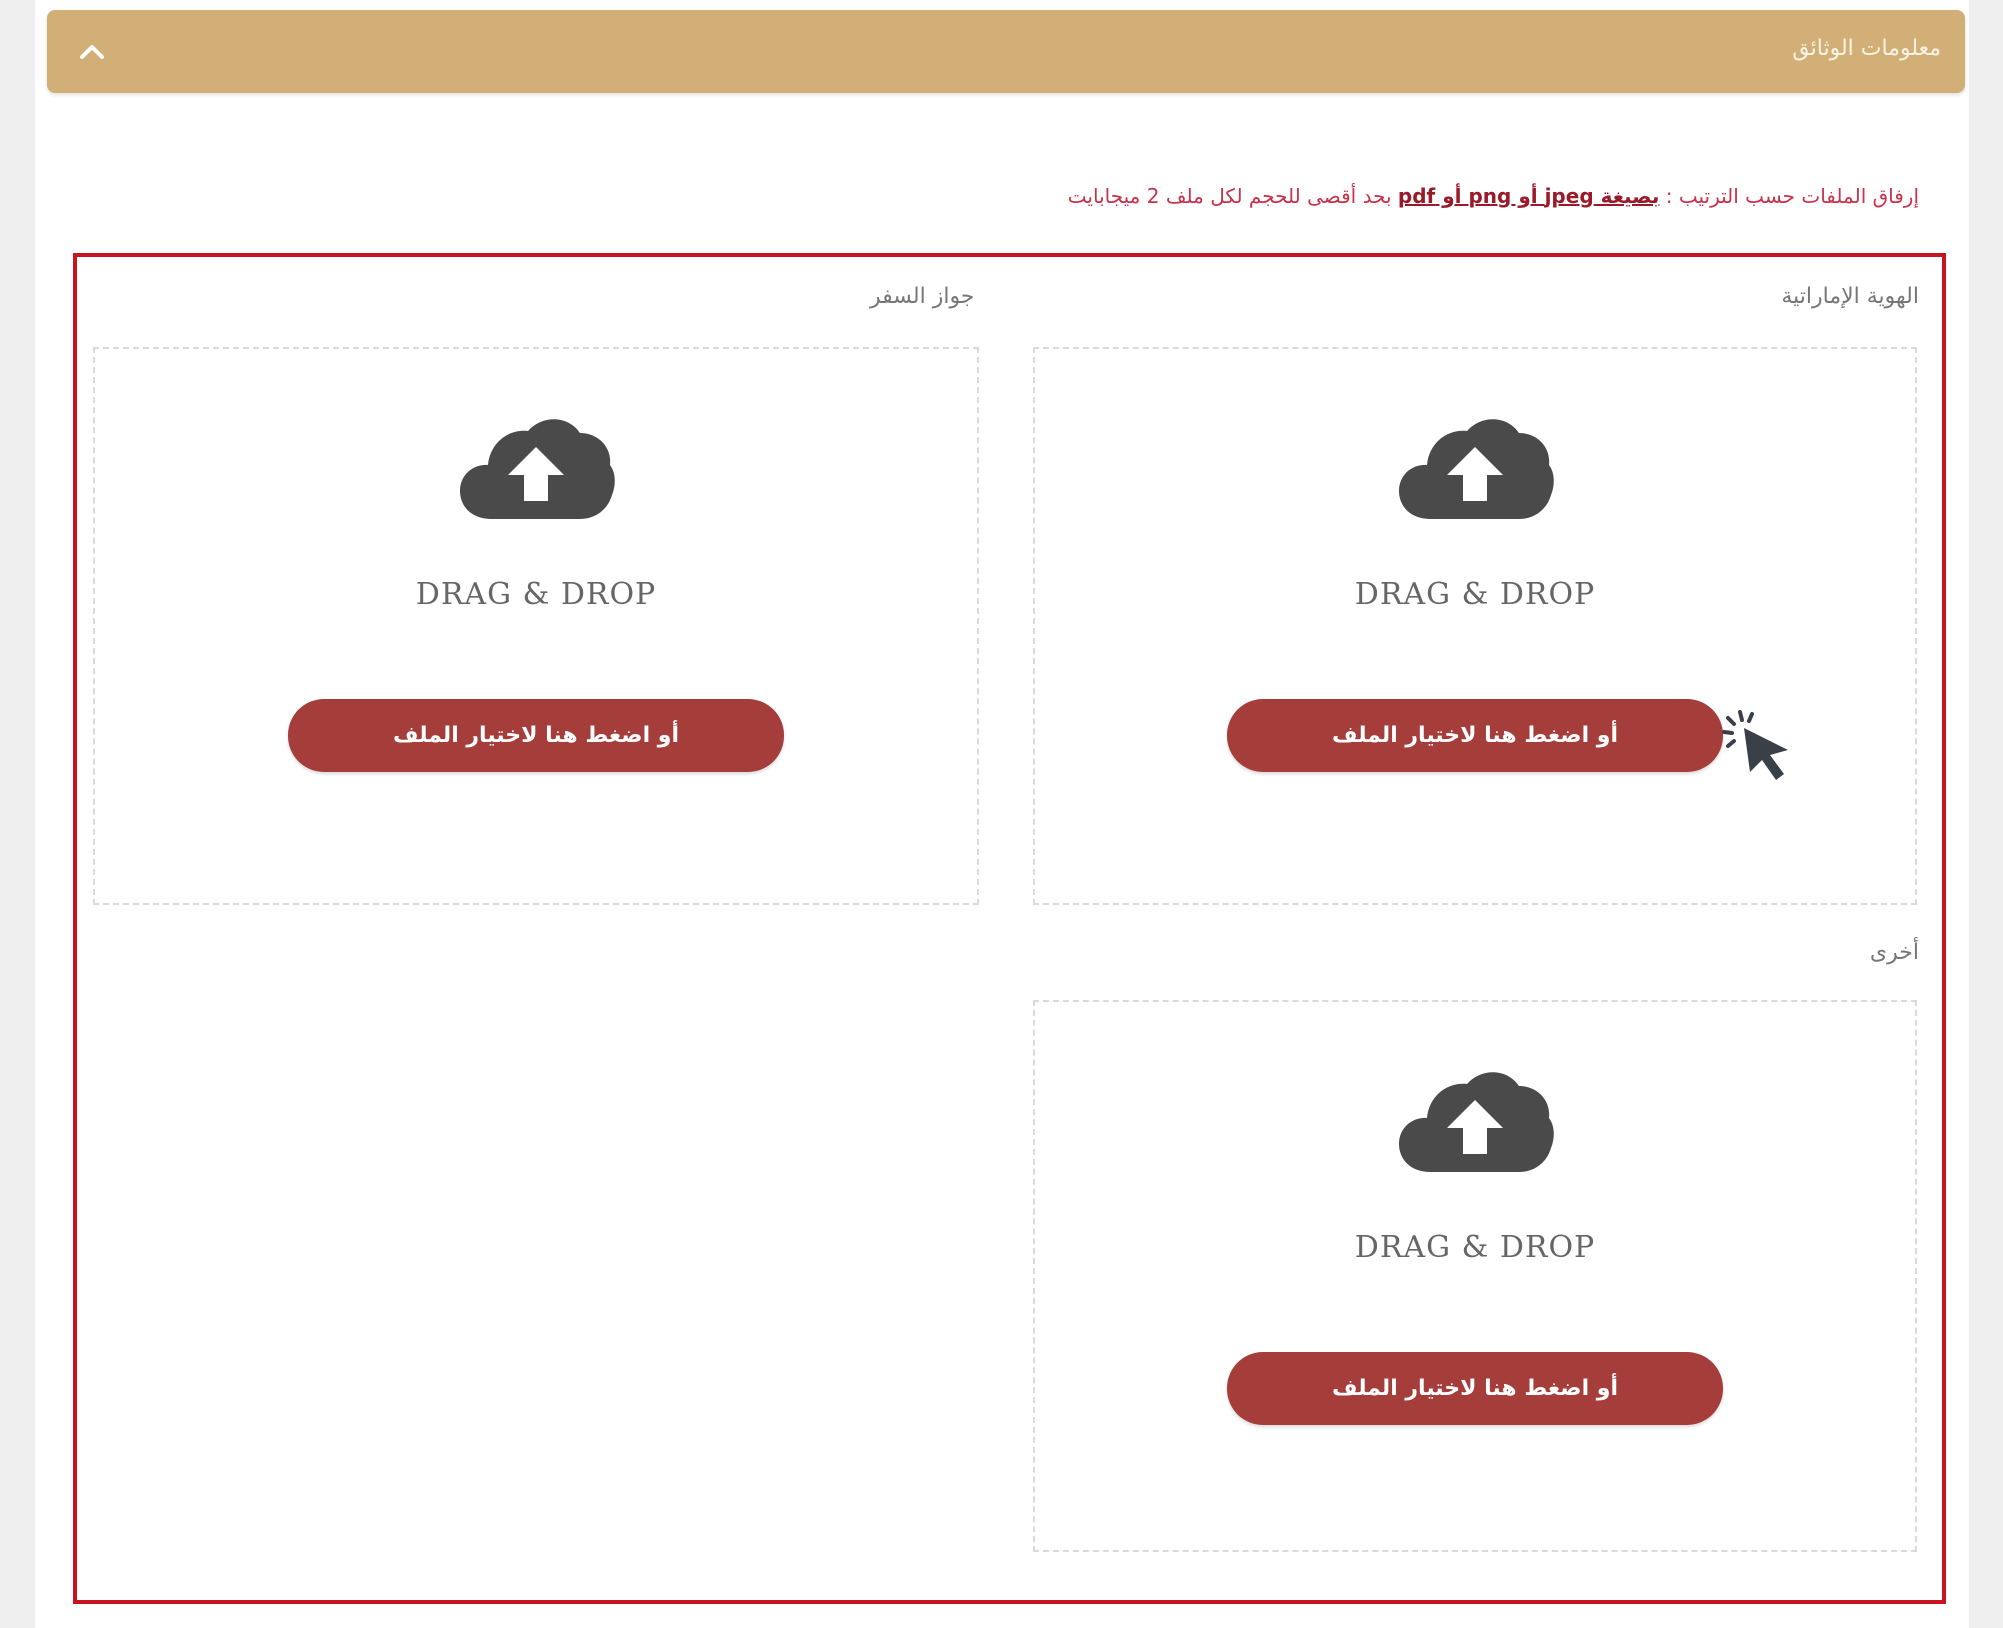 Image resolution: width=2003 pixels, height=1628 pixels. I want to click on label-passport: جواز السفر, so click(922, 296).